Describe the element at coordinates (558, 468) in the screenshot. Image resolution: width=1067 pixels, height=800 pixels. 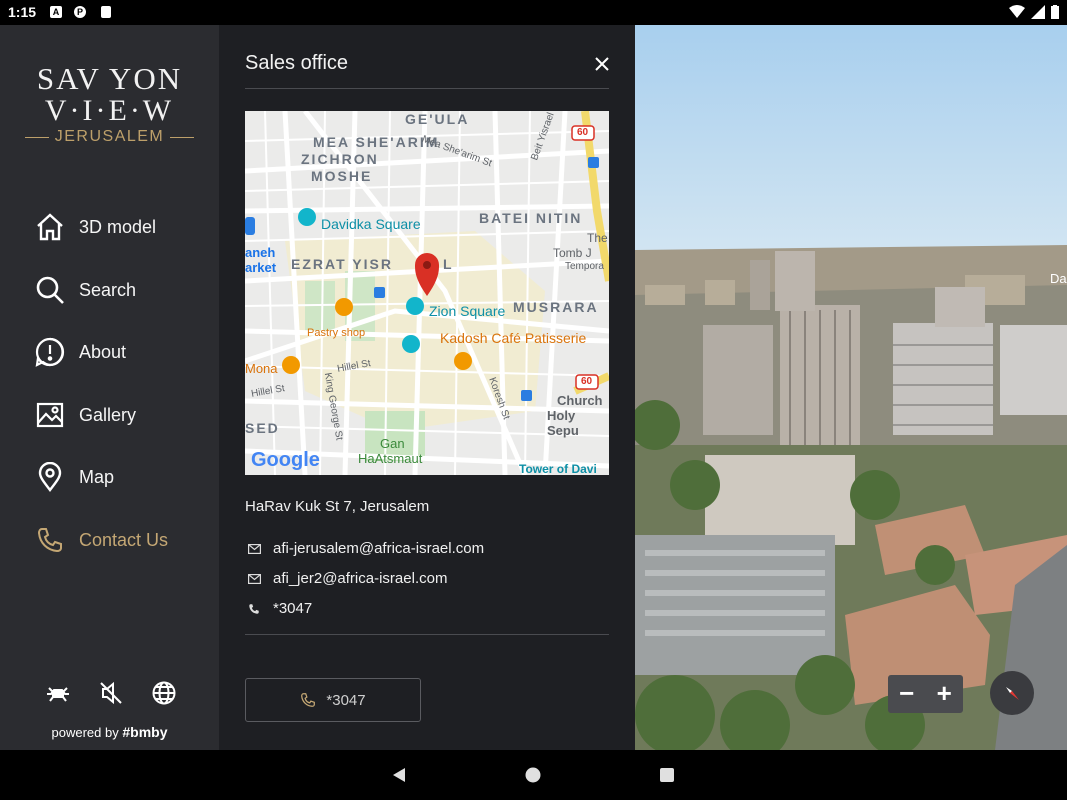
I see `map-label: Tower of Davi` at that location.